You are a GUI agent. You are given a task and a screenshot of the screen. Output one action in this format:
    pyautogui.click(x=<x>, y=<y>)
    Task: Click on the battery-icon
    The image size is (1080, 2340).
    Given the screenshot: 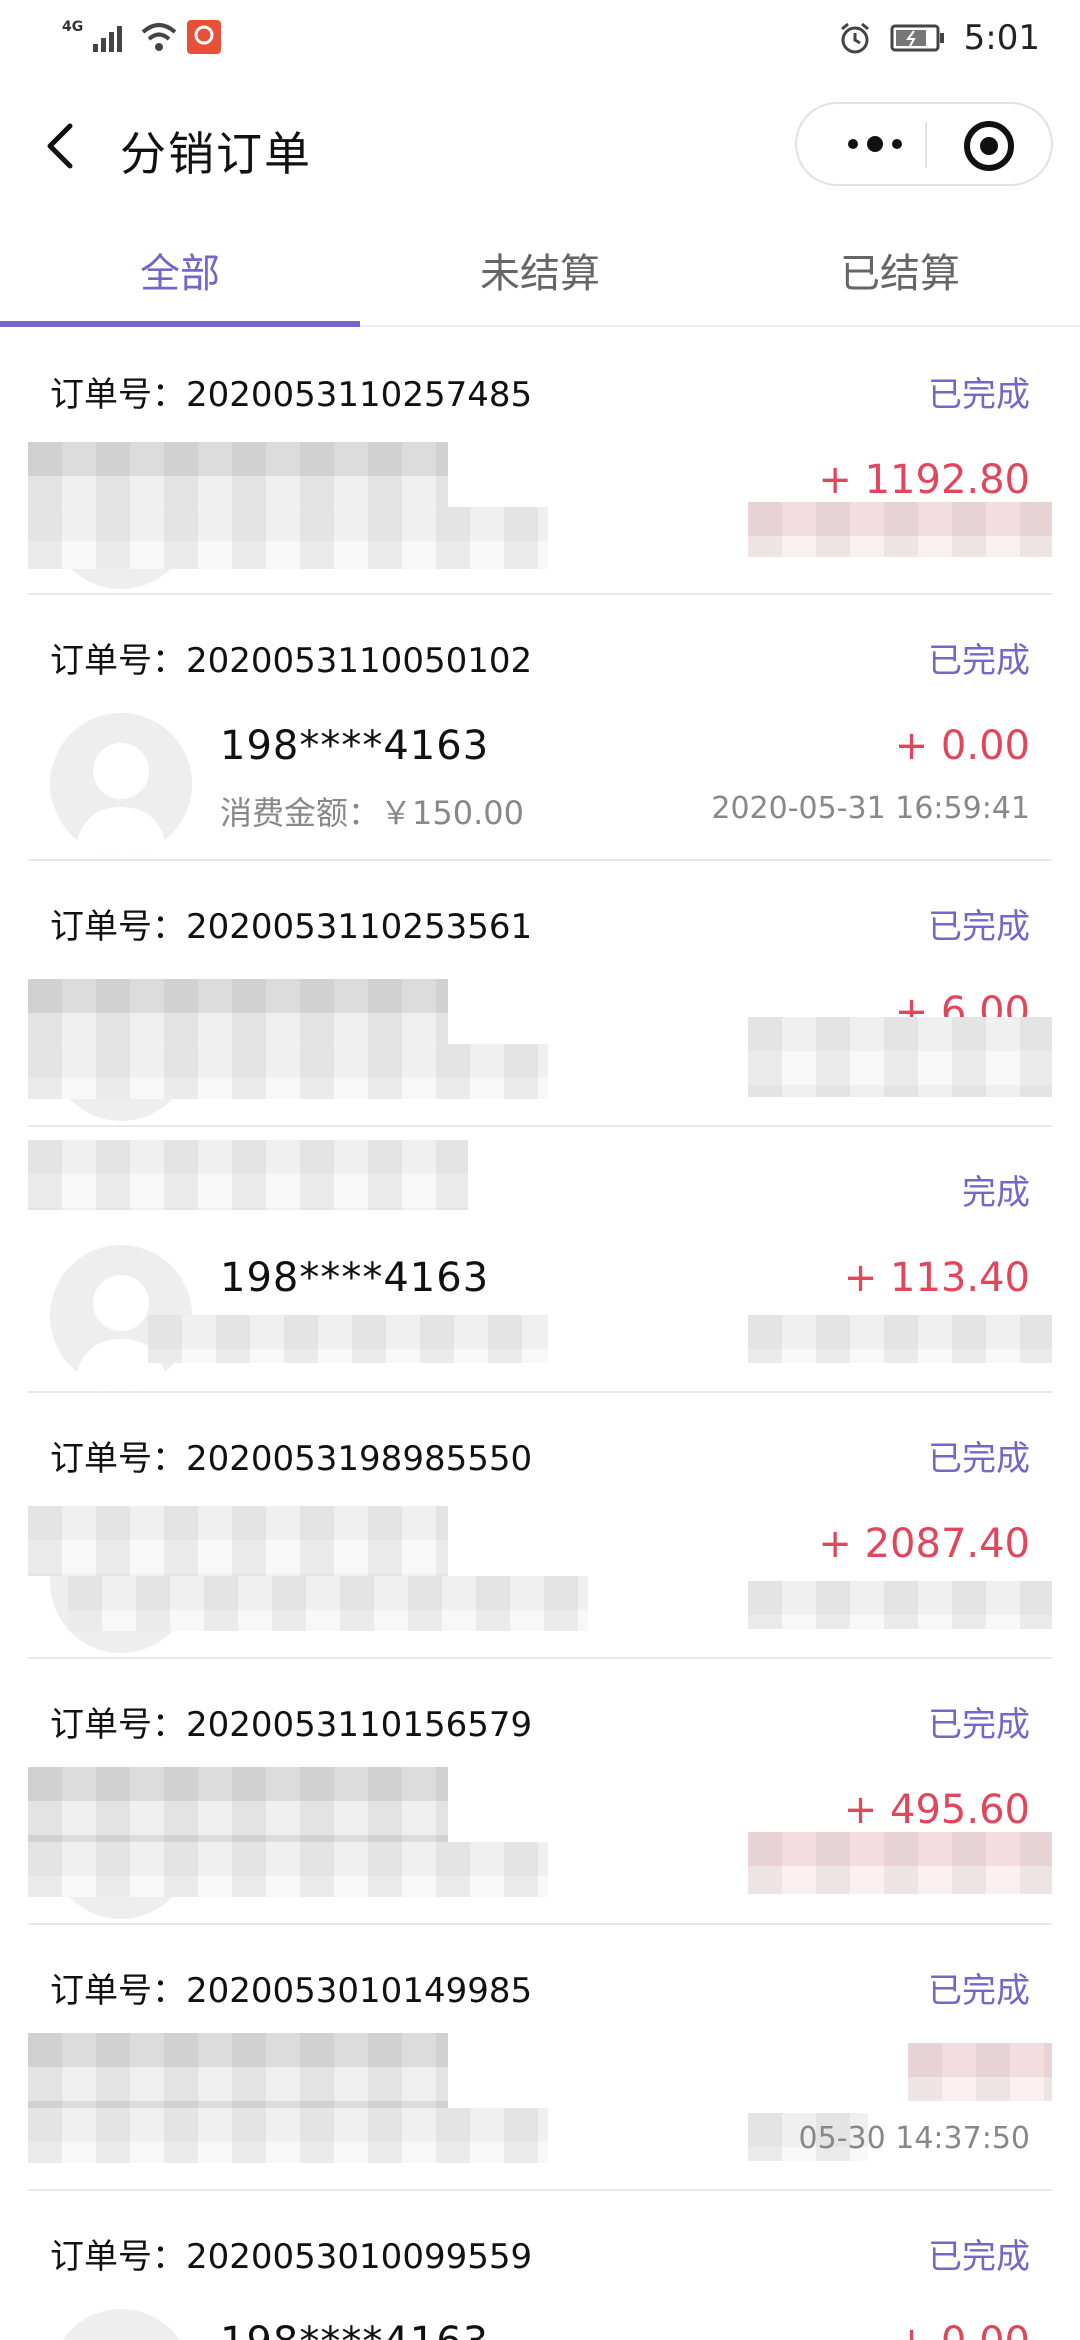 What is the action you would take?
    pyautogui.click(x=917, y=38)
    